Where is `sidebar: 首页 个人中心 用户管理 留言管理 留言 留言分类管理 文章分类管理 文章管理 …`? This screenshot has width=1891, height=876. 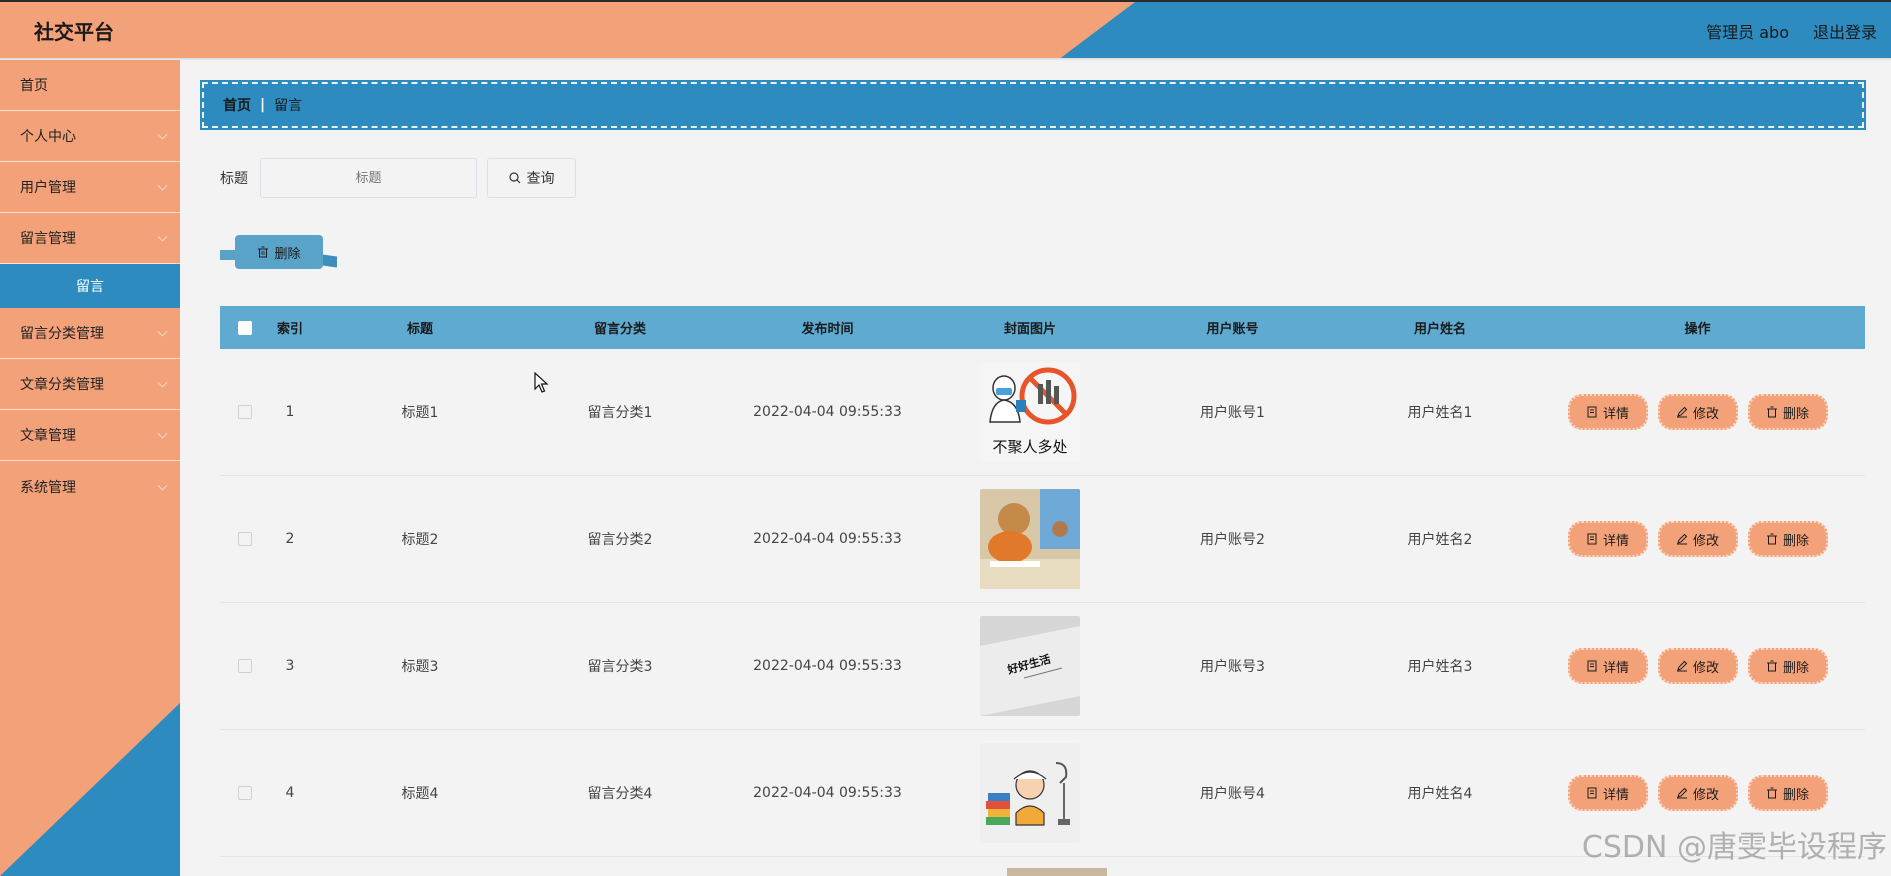 sidebar: 首页 个人中心 用户管理 留言管理 留言 留言分类管理 文章分类管理 文章管理 … is located at coordinates (90, 468).